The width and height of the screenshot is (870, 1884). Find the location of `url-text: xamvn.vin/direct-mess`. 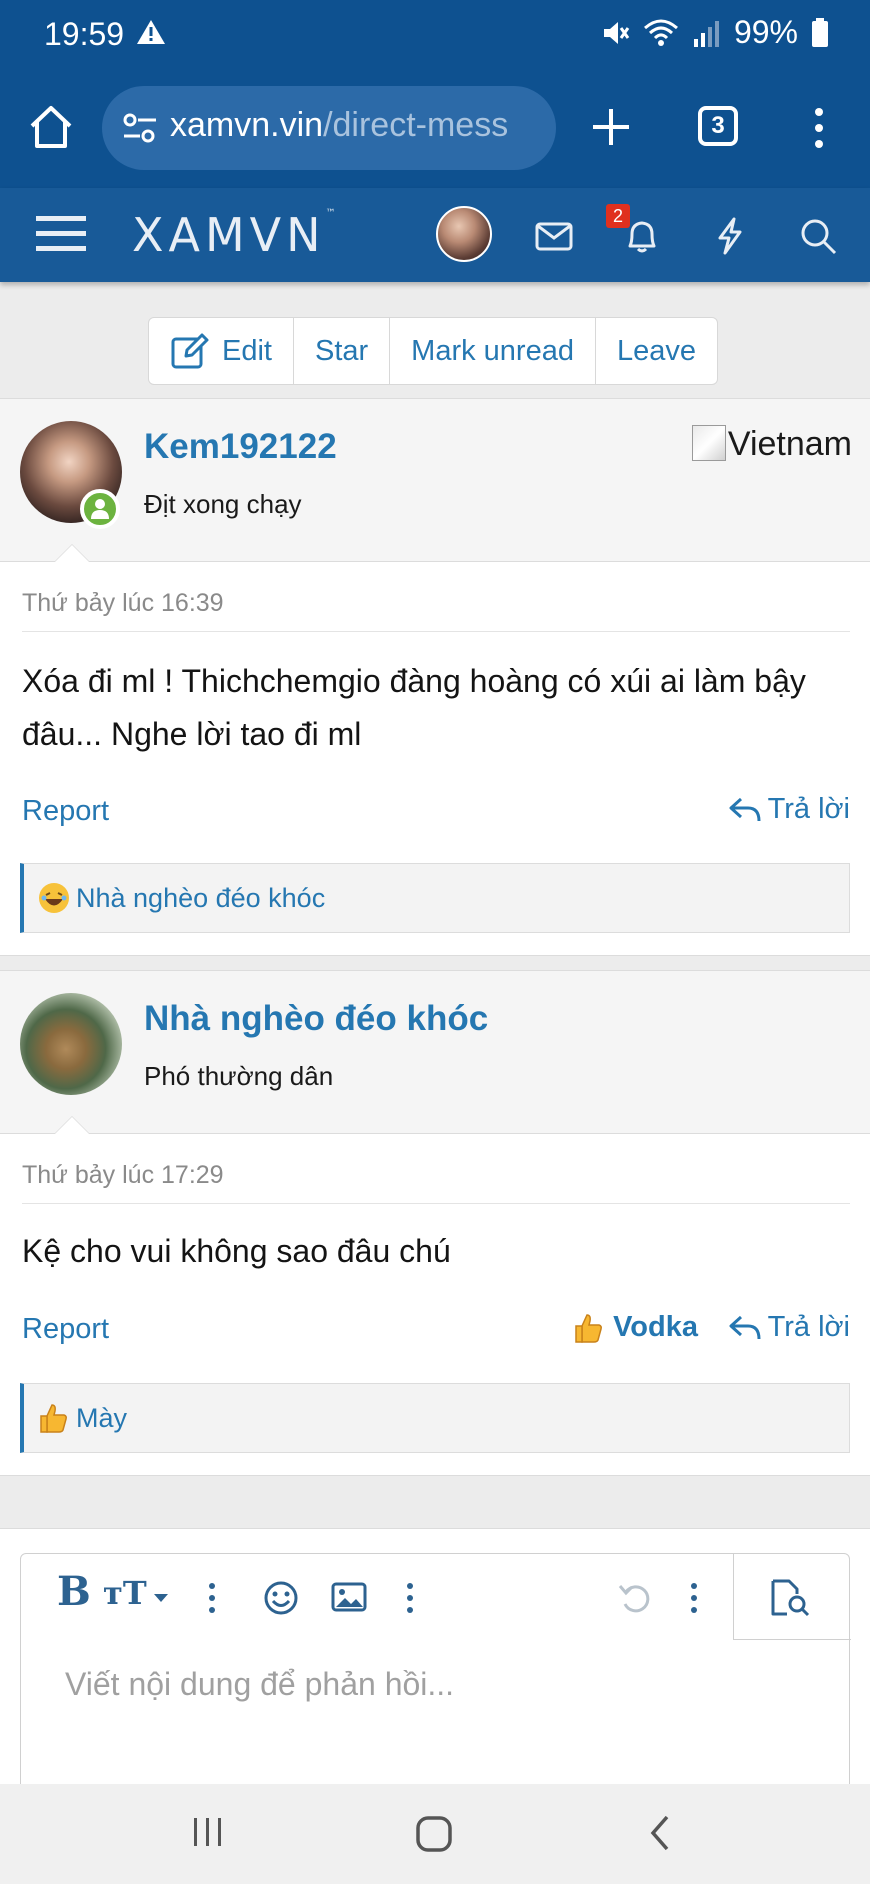

url-text: xamvn.vin/direct-mess is located at coordinates (339, 125).